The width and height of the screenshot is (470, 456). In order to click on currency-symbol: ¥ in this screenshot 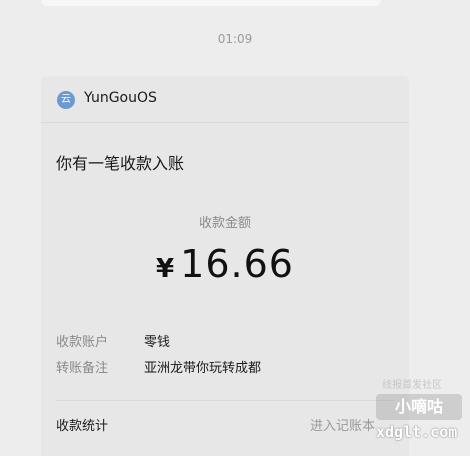, I will do `click(165, 269)`.